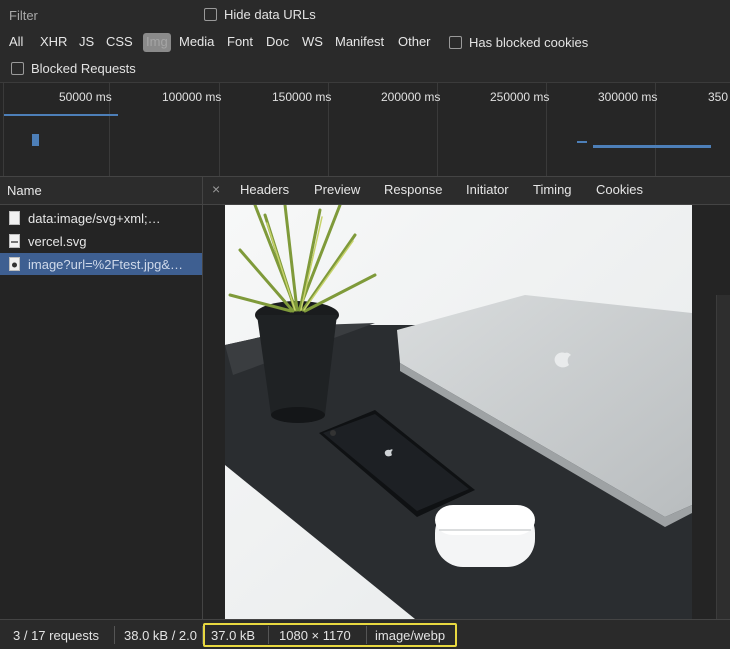 The width and height of the screenshot is (730, 649). Describe the element at coordinates (312, 42) in the screenshot. I see `type-ws: WS` at that location.